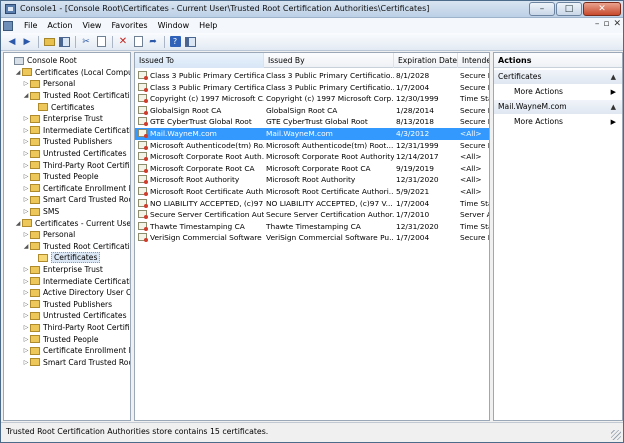  What do you see at coordinates (12, 42) in the screenshot?
I see `back-arrow-icon: ◀` at bounding box center [12, 42].